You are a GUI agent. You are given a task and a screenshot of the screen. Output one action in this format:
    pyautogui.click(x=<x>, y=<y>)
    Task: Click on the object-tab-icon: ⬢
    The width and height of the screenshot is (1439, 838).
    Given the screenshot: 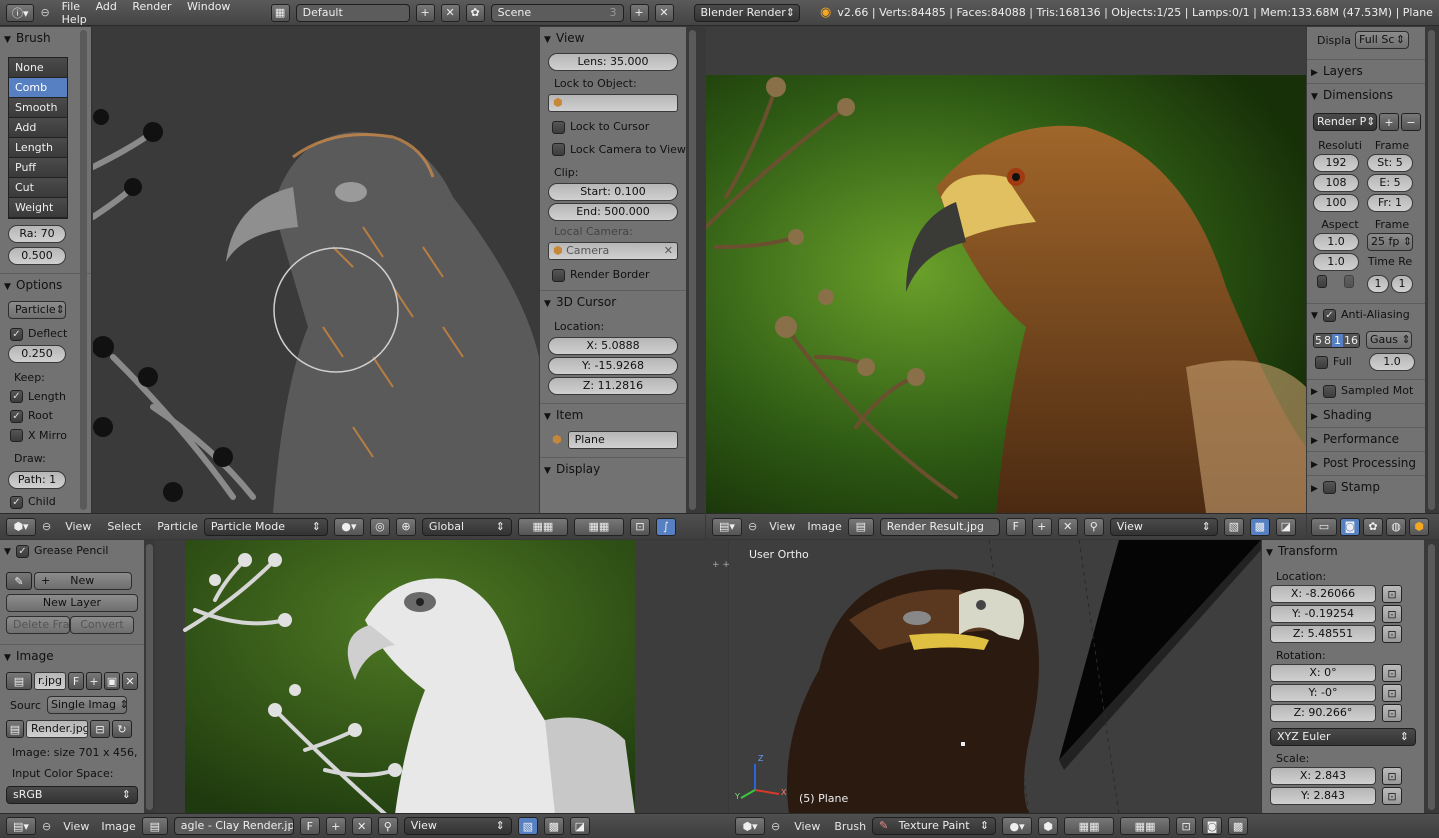 What is the action you would take?
    pyautogui.click(x=1419, y=526)
    